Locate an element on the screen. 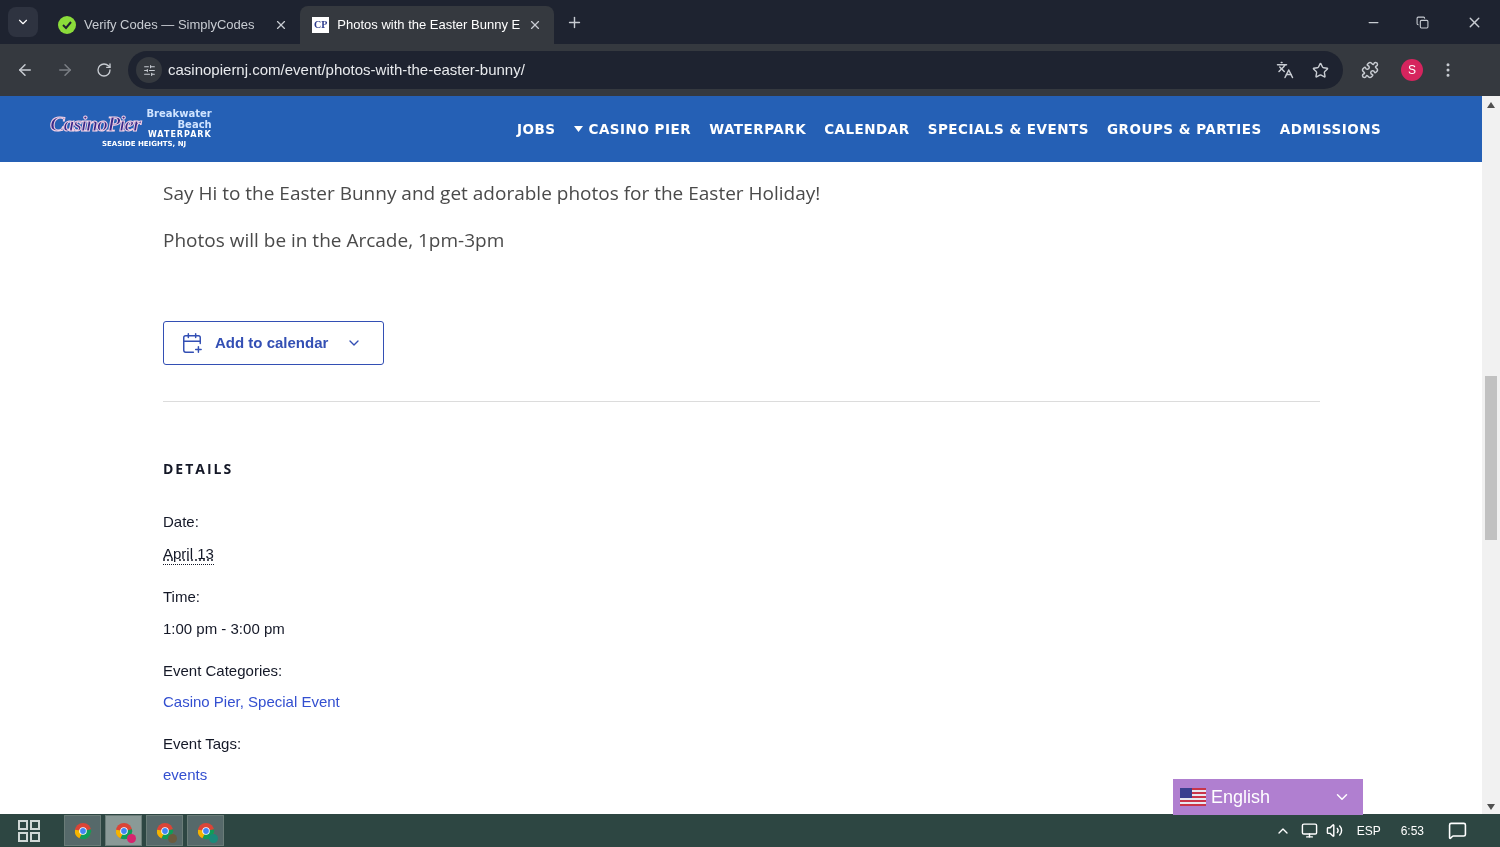  profile-avatar: S is located at coordinates (1412, 70).